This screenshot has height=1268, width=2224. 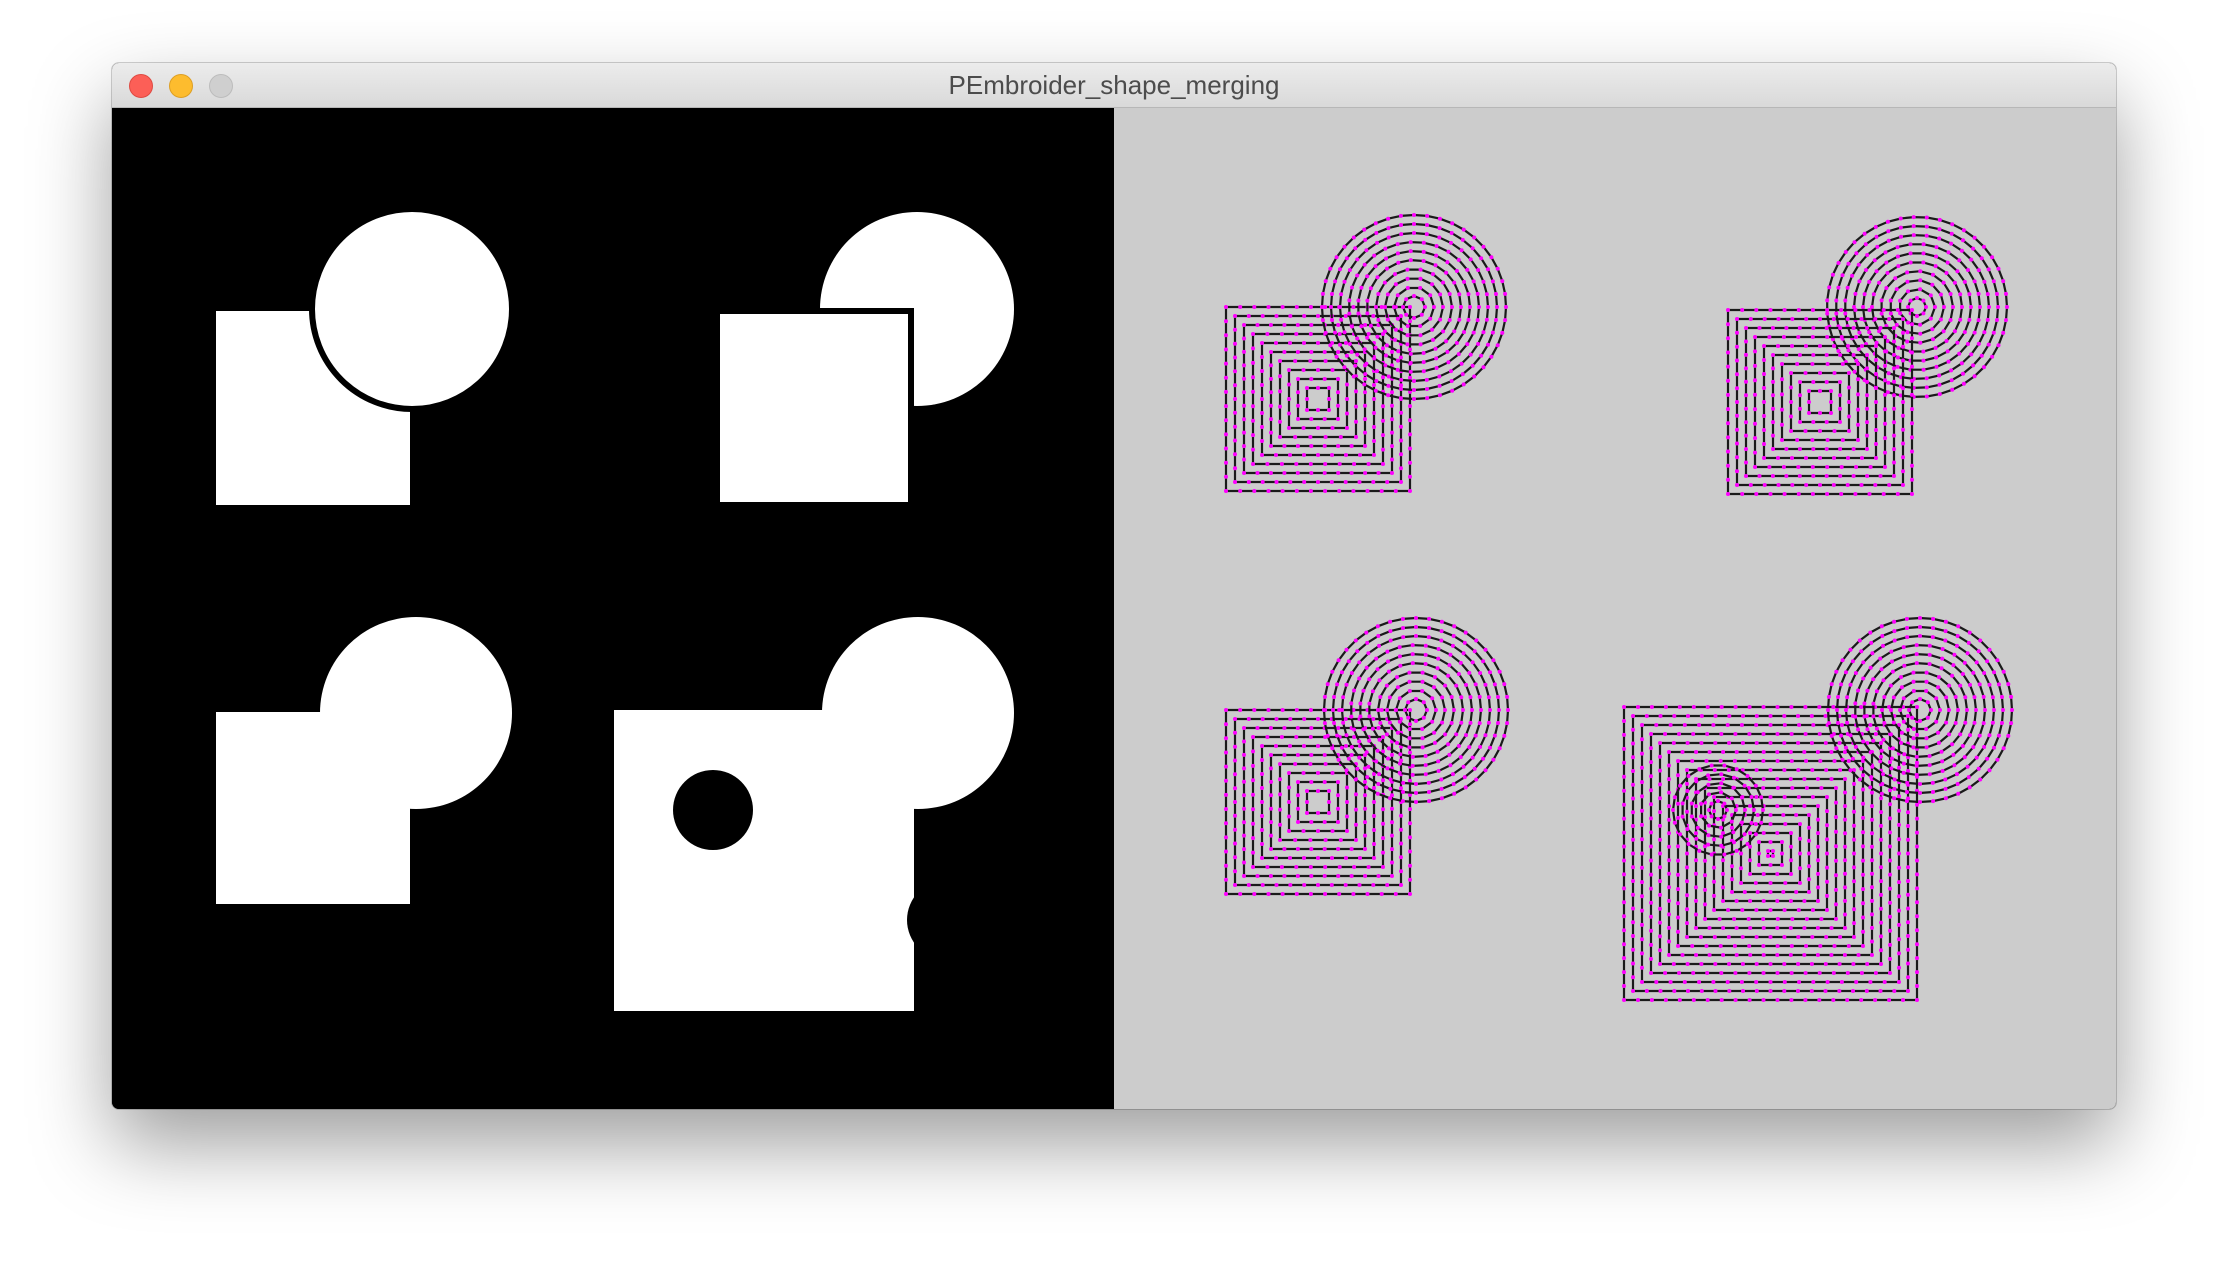 I want to click on title-bar: PEmbroider_shape_merging, so click(x=1114, y=85).